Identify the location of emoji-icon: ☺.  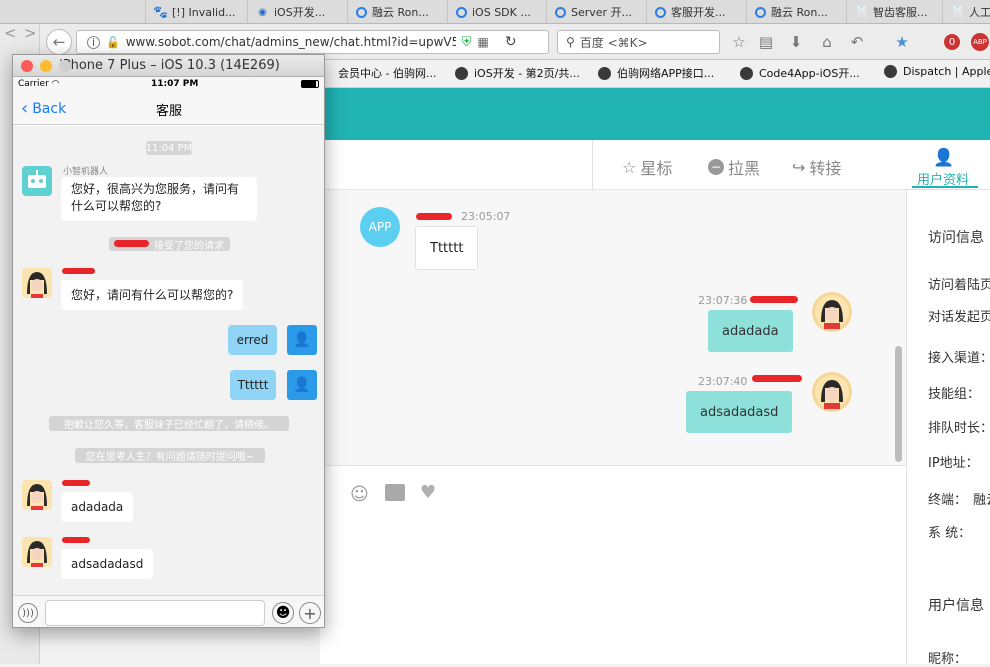
(359, 494).